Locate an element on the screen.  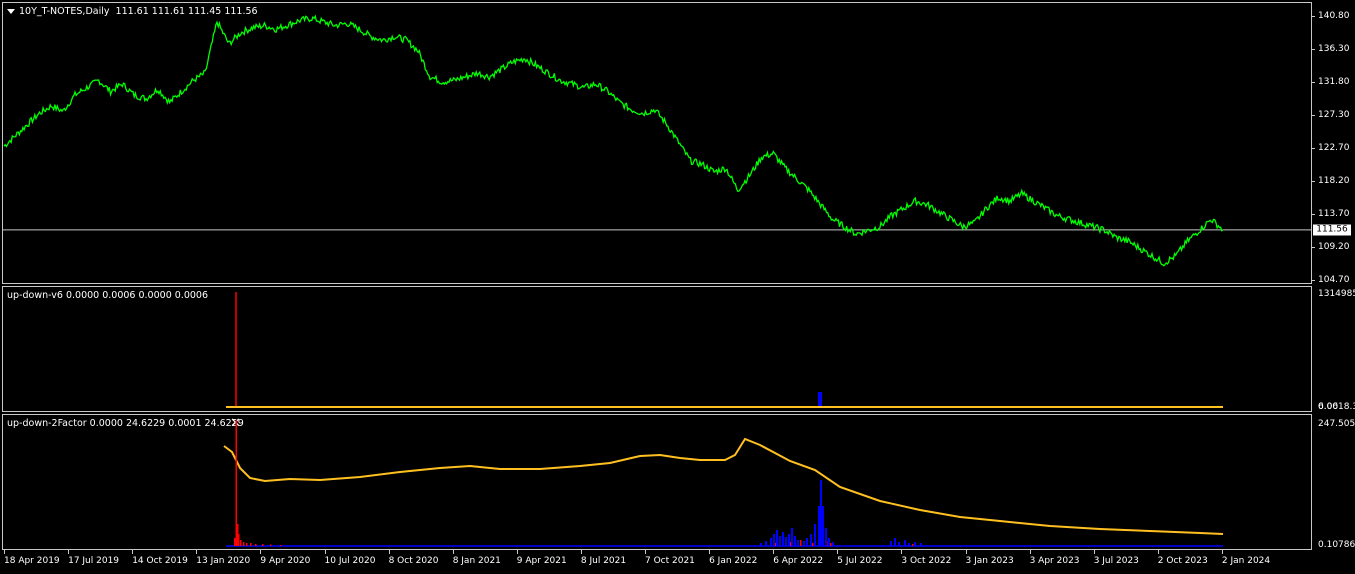
y-tick-label: 140.80 is located at coordinates (1334, 16).